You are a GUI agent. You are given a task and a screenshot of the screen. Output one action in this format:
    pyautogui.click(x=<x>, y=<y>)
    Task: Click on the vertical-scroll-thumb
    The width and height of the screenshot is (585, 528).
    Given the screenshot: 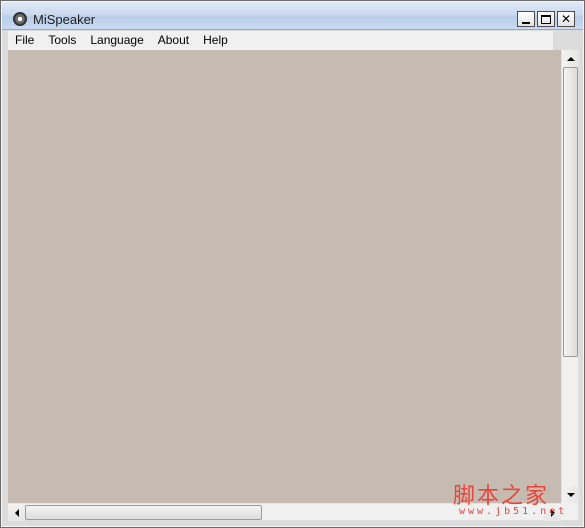 What is the action you would take?
    pyautogui.click(x=570, y=212)
    